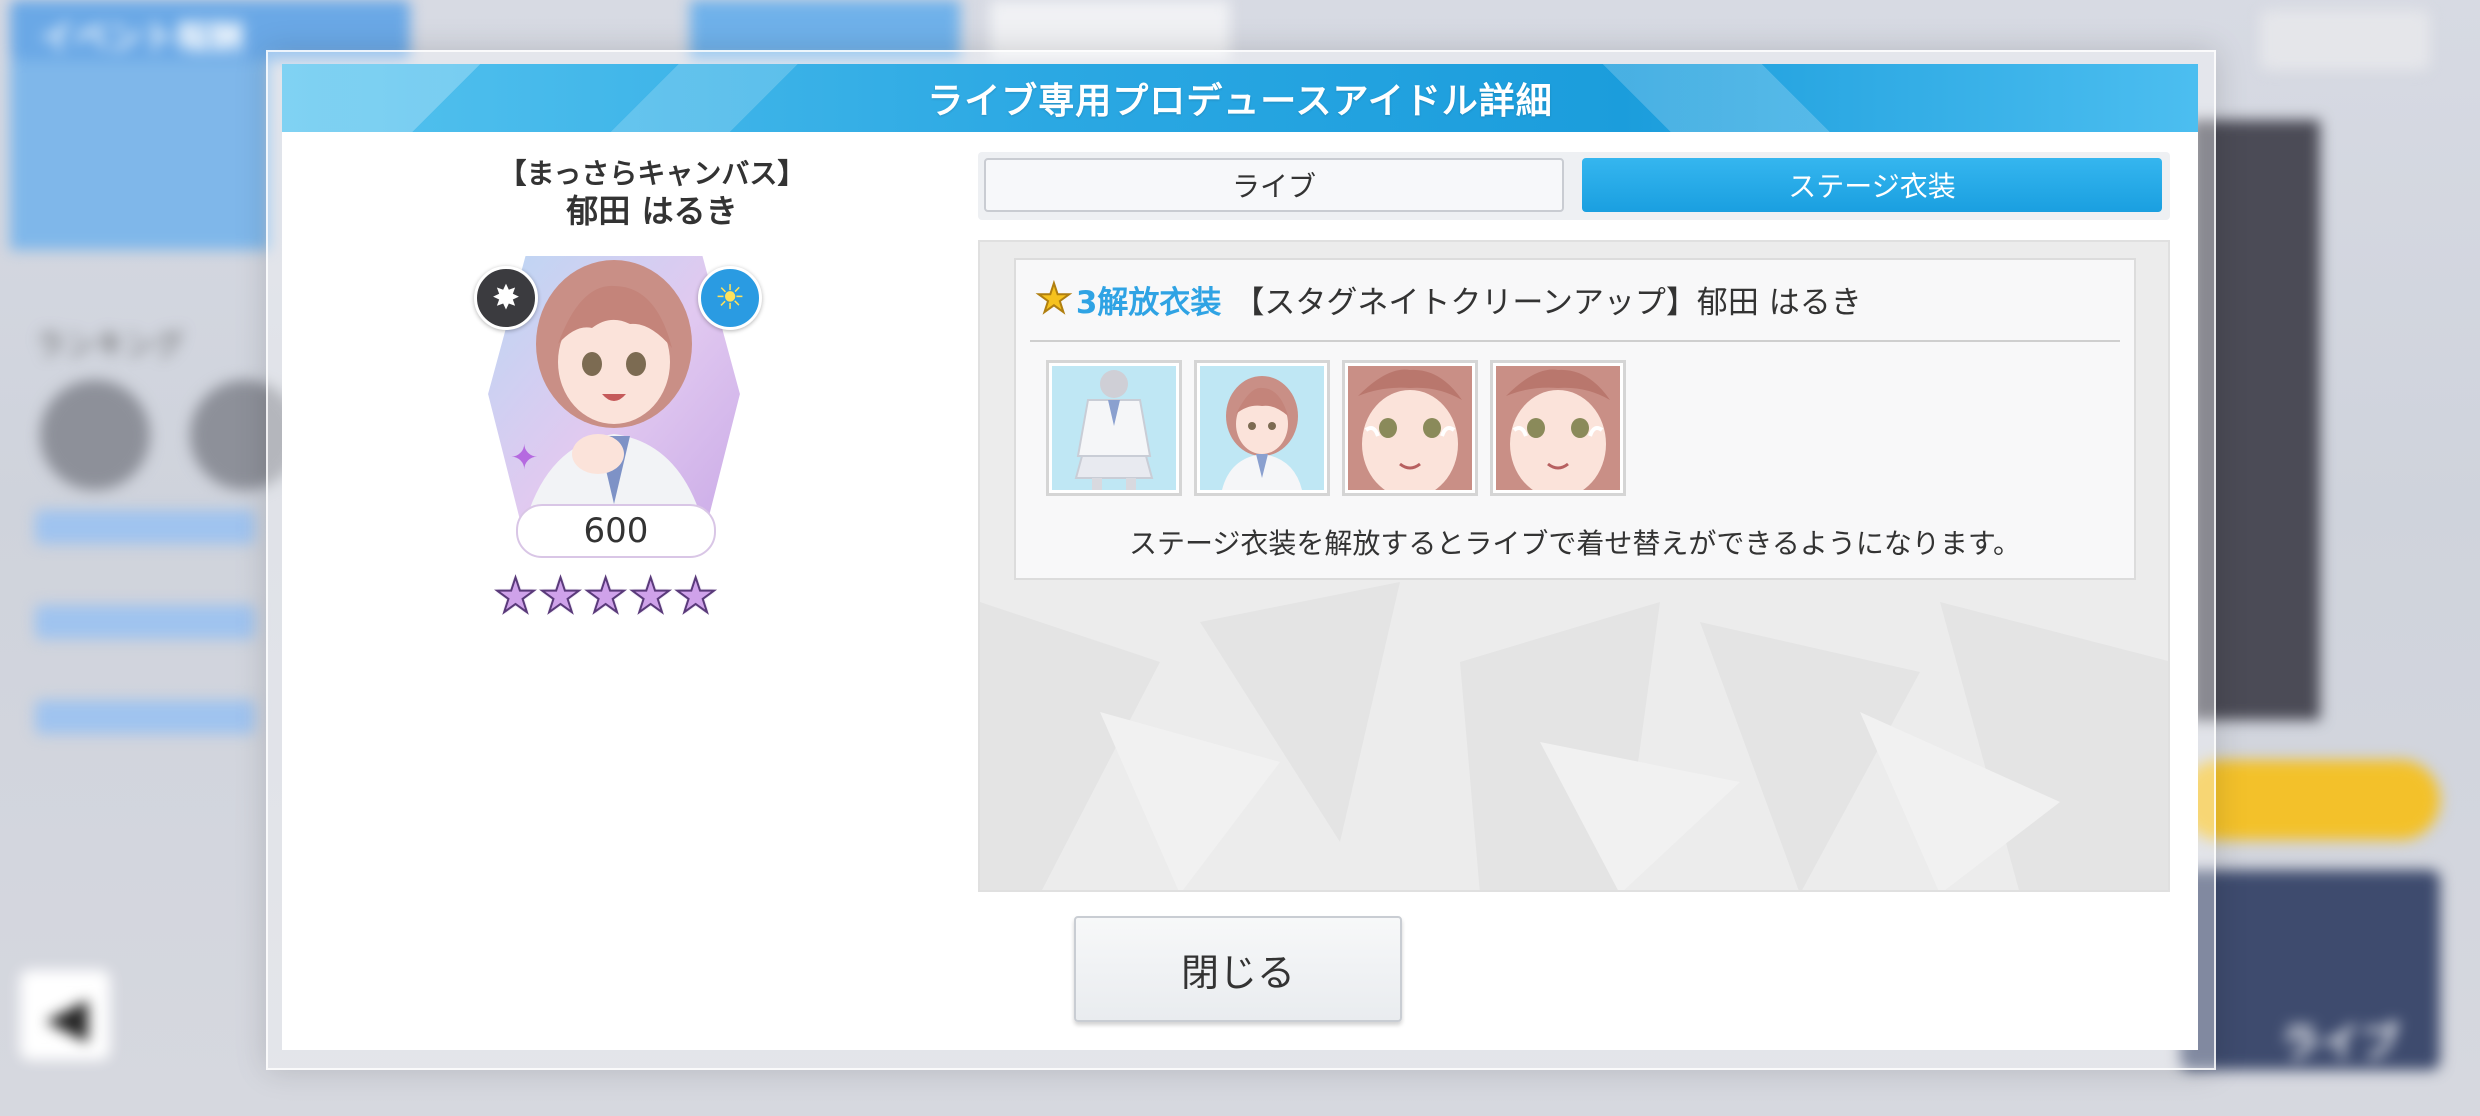 This screenshot has height=1116, width=2480. I want to click on dialog-title-bar: ライブ専用プロデュースアイドル詳細, so click(1240, 98).